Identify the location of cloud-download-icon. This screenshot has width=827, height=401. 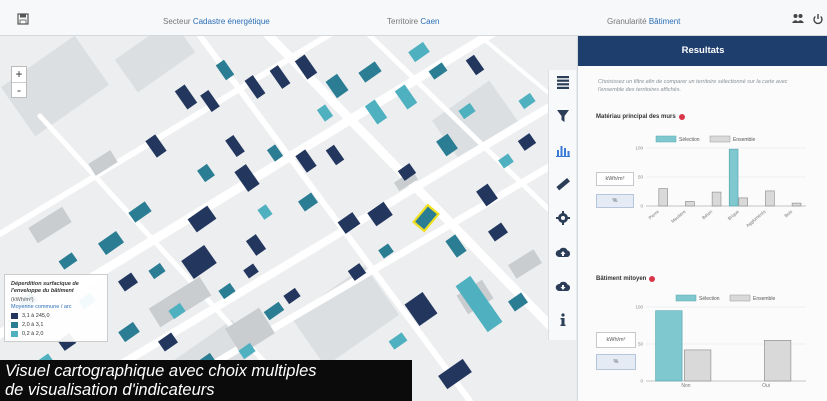
(563, 286).